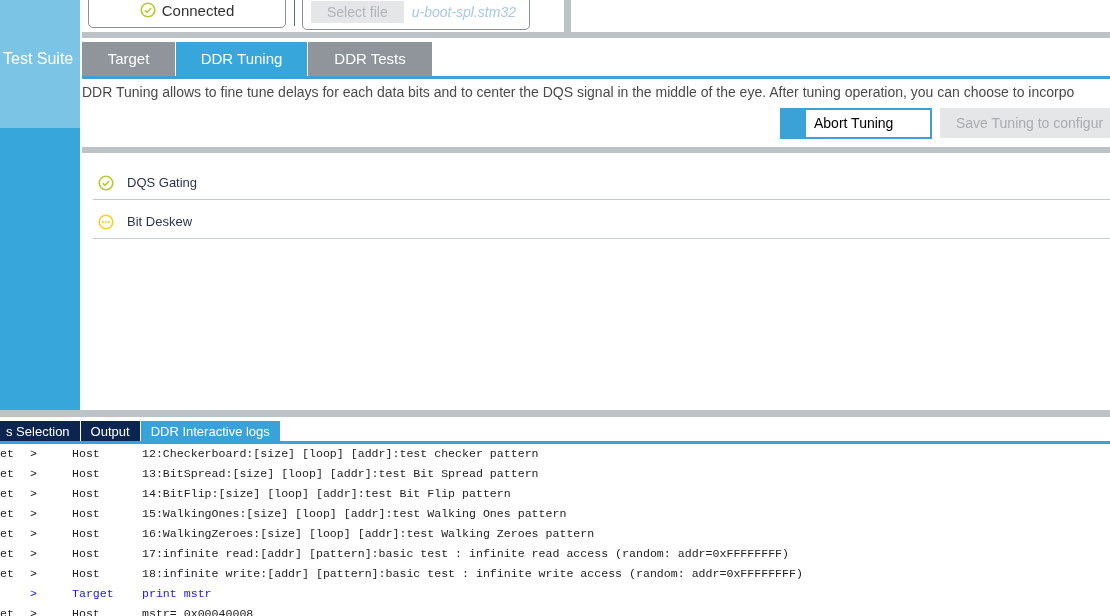 Image resolution: width=1110 pixels, height=616 pixels. What do you see at coordinates (177, 594) in the screenshot?
I see `log-message: print mstr` at bounding box center [177, 594].